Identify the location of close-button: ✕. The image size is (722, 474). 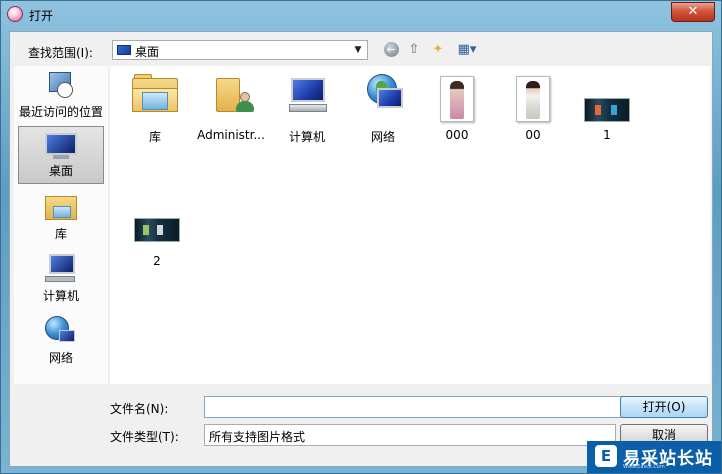
(693, 12).